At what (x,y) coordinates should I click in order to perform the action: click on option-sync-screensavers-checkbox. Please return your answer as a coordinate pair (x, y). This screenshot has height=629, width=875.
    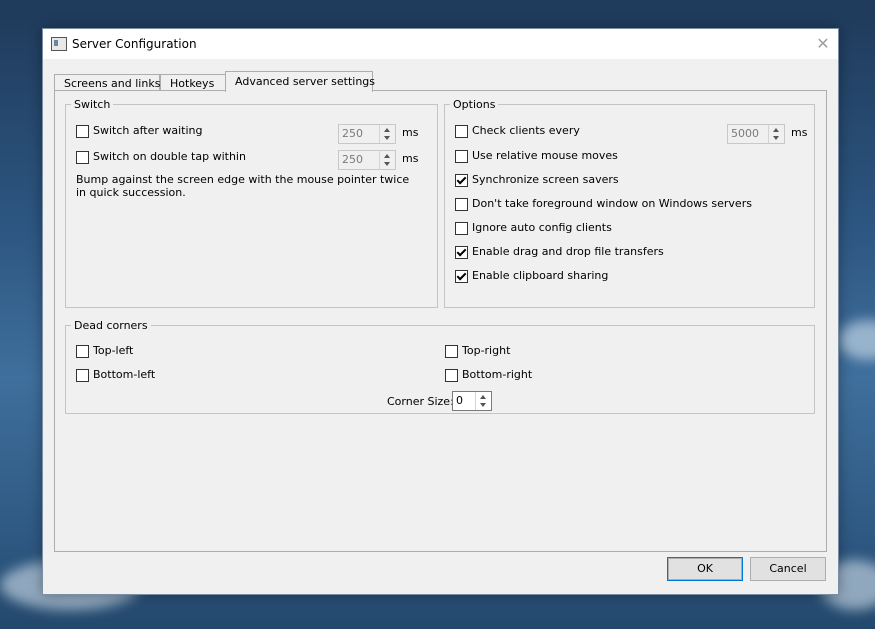
    Looking at the image, I should click on (461, 180).